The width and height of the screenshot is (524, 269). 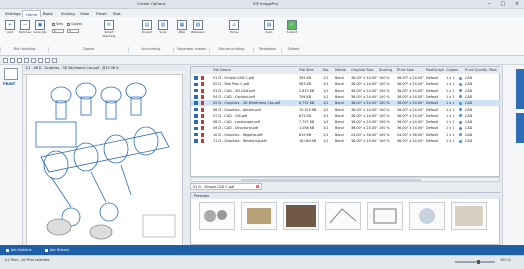 What do you see at coordinates (362, 70) in the screenshot?
I see `col-original-size: Original Size` at bounding box center [362, 70].